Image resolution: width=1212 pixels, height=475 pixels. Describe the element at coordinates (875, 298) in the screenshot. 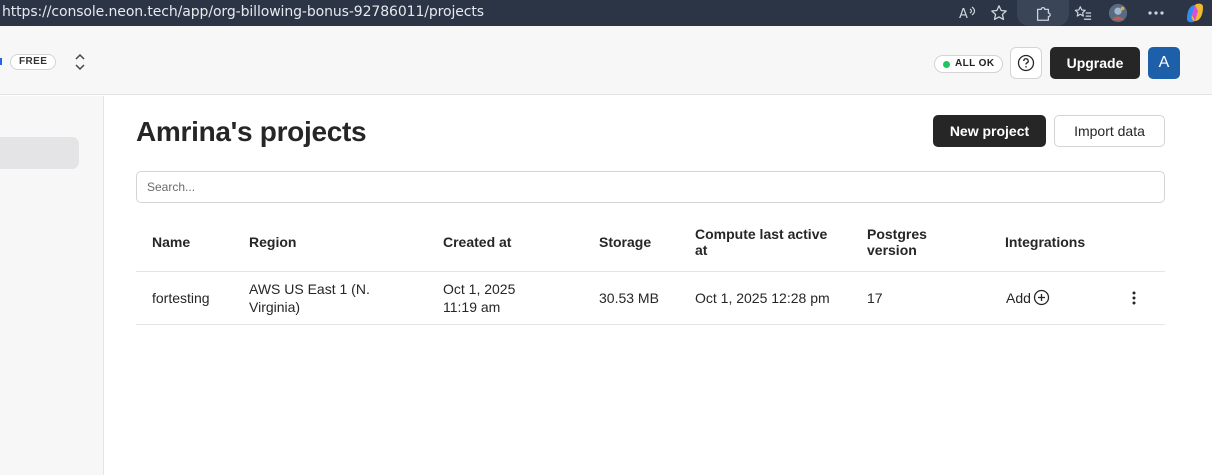

I see `project-postgres-version: 17` at that location.